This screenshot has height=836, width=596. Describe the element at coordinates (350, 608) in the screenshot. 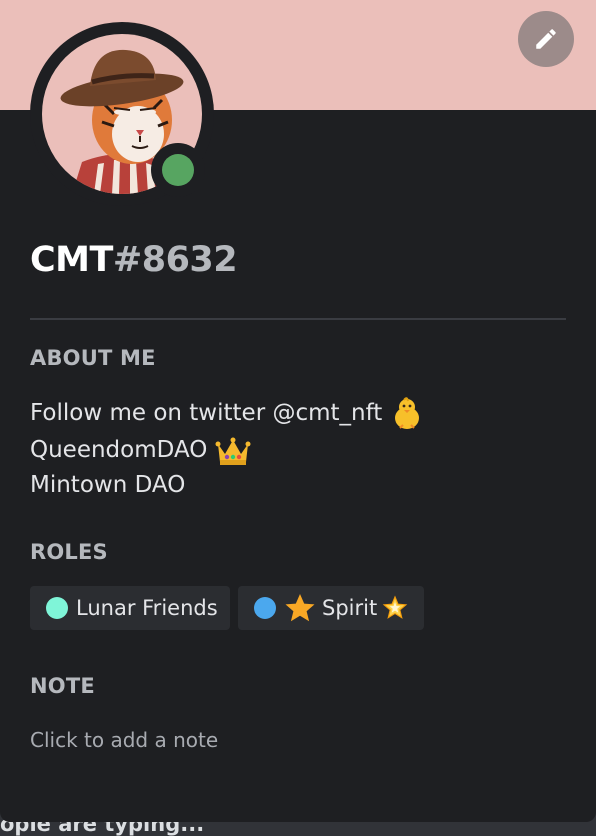

I see `role-label: Spirit` at that location.